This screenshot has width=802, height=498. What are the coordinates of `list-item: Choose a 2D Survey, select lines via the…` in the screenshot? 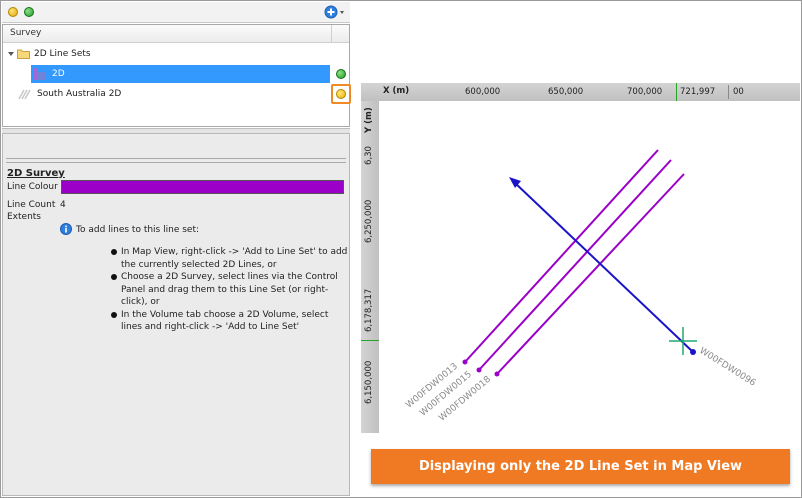 It's located at (230, 290).